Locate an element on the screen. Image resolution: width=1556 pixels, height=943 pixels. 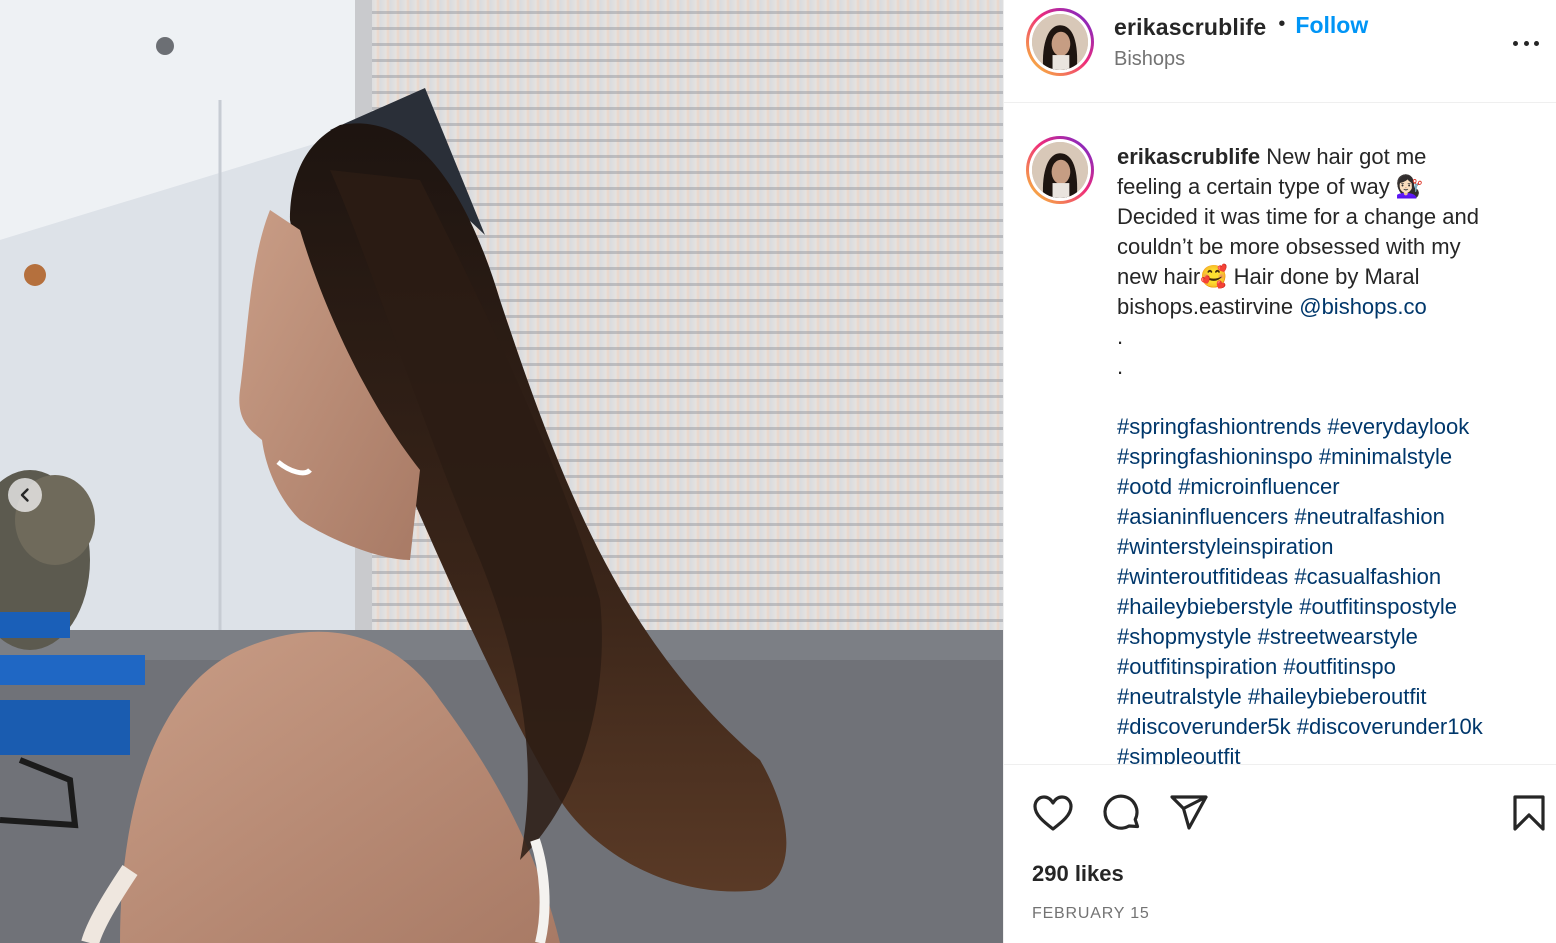
post-date: FEBRUARY 15 is located at coordinates (1091, 914).